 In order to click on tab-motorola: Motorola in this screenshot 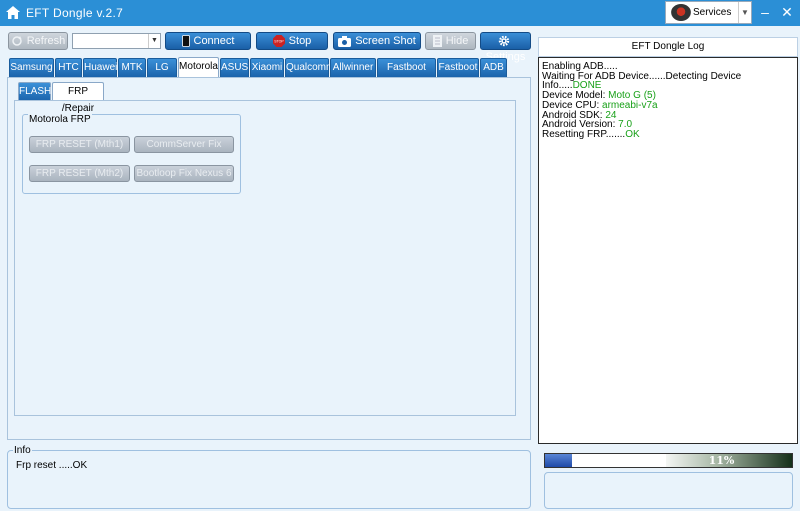, I will do `click(198, 67)`.